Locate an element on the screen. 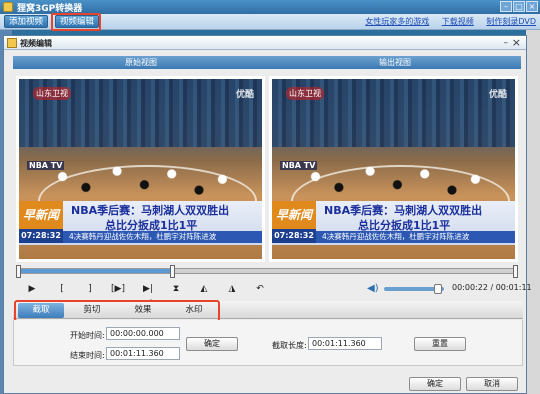 The height and width of the screenshot is (394, 540). edit-video-highlight is located at coordinates (76, 22).